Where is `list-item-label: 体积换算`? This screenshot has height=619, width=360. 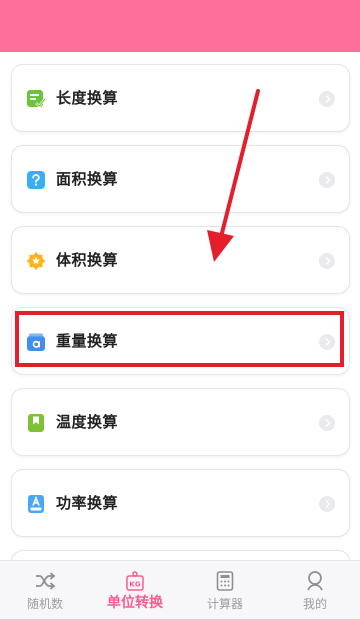
list-item-label: 体积换算 is located at coordinates (87, 260).